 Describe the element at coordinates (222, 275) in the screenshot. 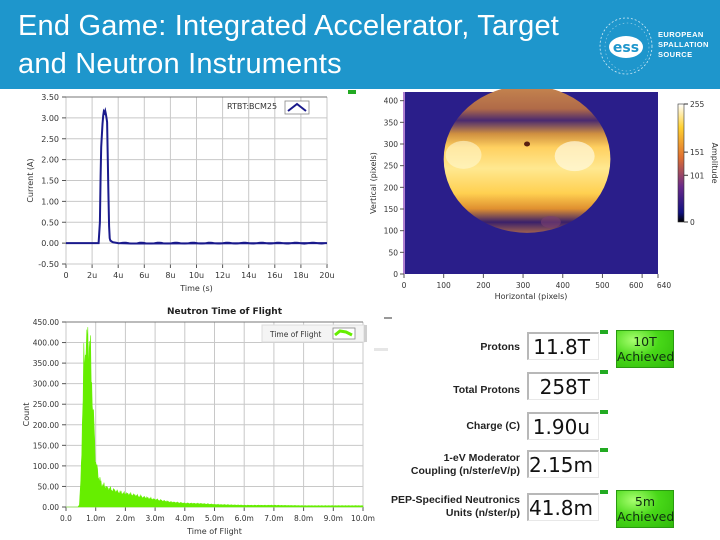

I see `x-tick-label: 12u` at that location.